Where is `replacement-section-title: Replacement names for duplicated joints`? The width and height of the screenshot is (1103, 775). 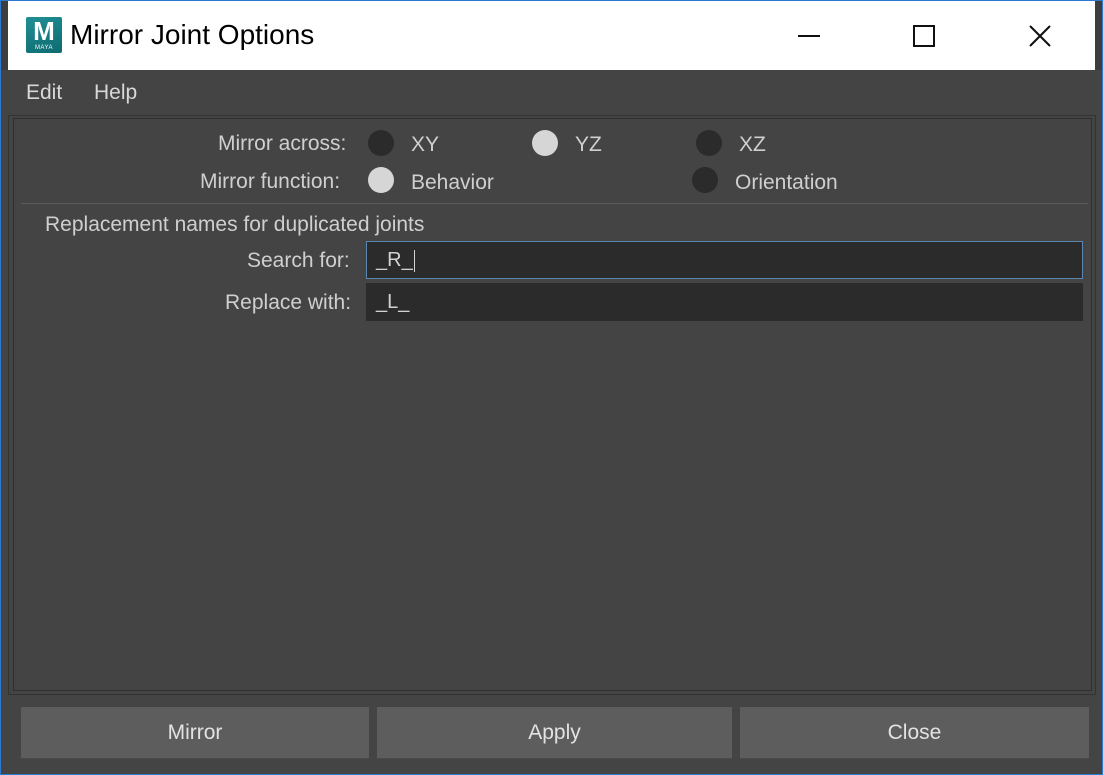 replacement-section-title: Replacement names for duplicated joints is located at coordinates (235, 224).